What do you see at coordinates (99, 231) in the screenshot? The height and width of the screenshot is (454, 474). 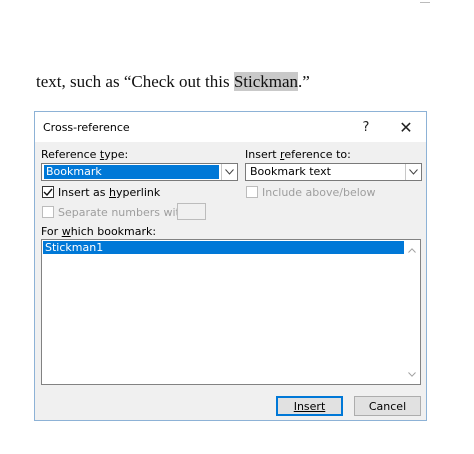 I see `for-which-bookmark-label: For which bookmark:` at bounding box center [99, 231].